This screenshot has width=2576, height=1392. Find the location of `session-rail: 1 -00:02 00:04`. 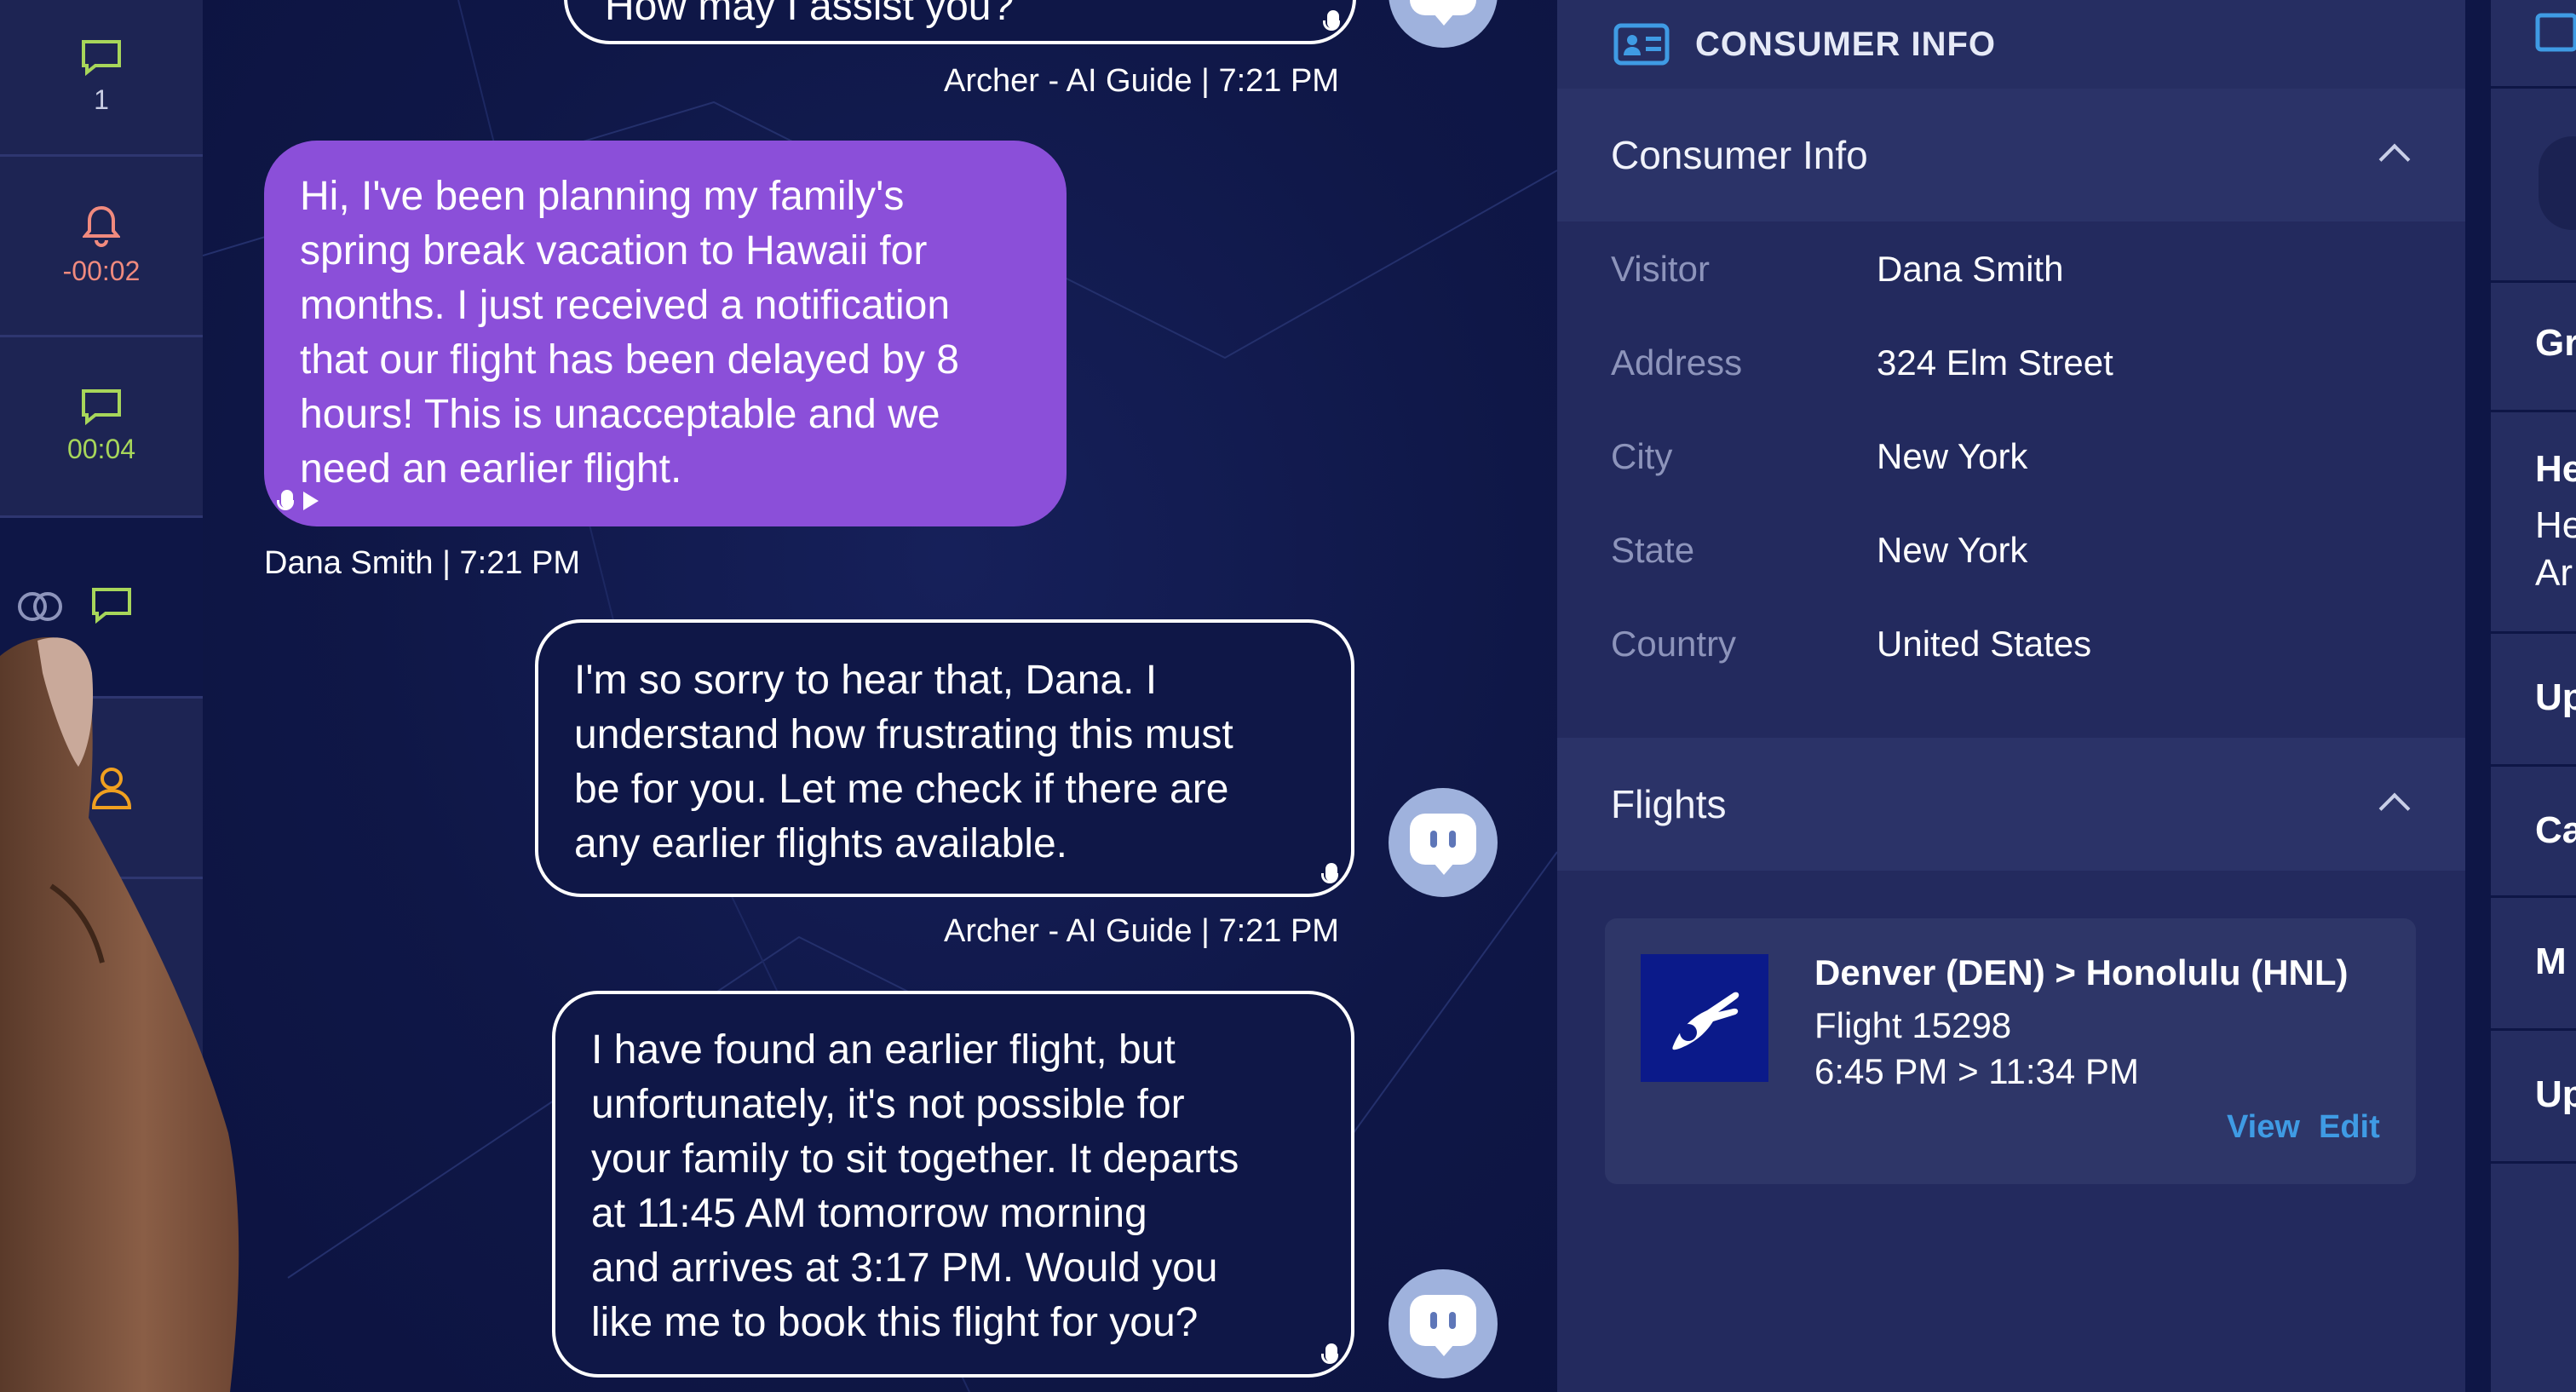

session-rail: 1 -00:02 00:04 is located at coordinates (101, 696).